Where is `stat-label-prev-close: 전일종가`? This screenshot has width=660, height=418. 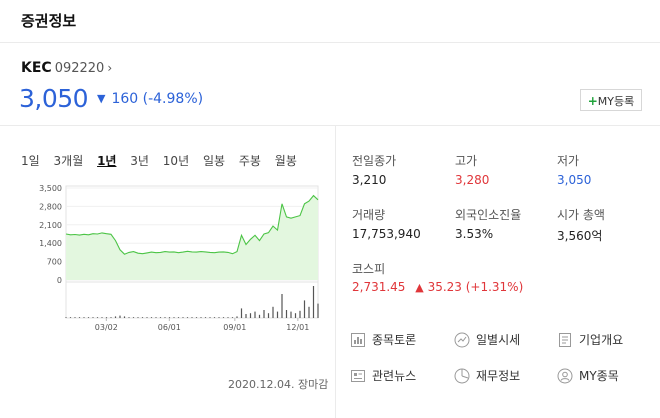 stat-label-prev-close: 전일종가 is located at coordinates (374, 161).